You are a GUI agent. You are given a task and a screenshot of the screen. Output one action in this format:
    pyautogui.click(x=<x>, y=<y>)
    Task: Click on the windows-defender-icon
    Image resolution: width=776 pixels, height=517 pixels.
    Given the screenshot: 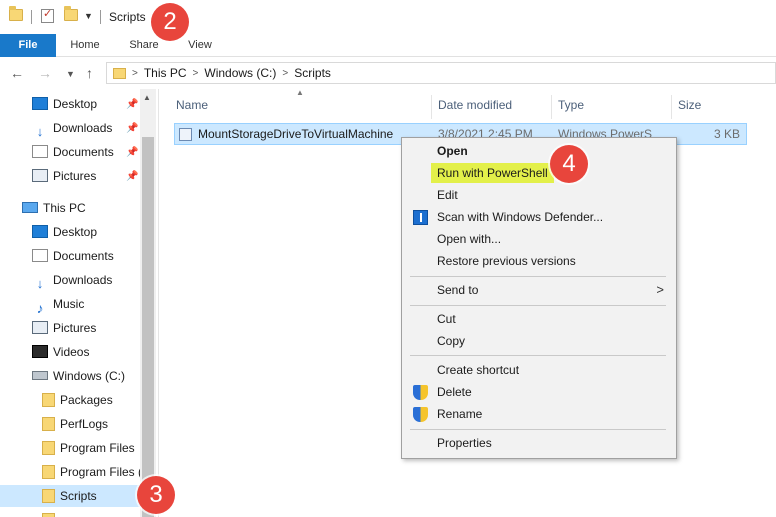 What is the action you would take?
    pyautogui.click(x=420, y=217)
    